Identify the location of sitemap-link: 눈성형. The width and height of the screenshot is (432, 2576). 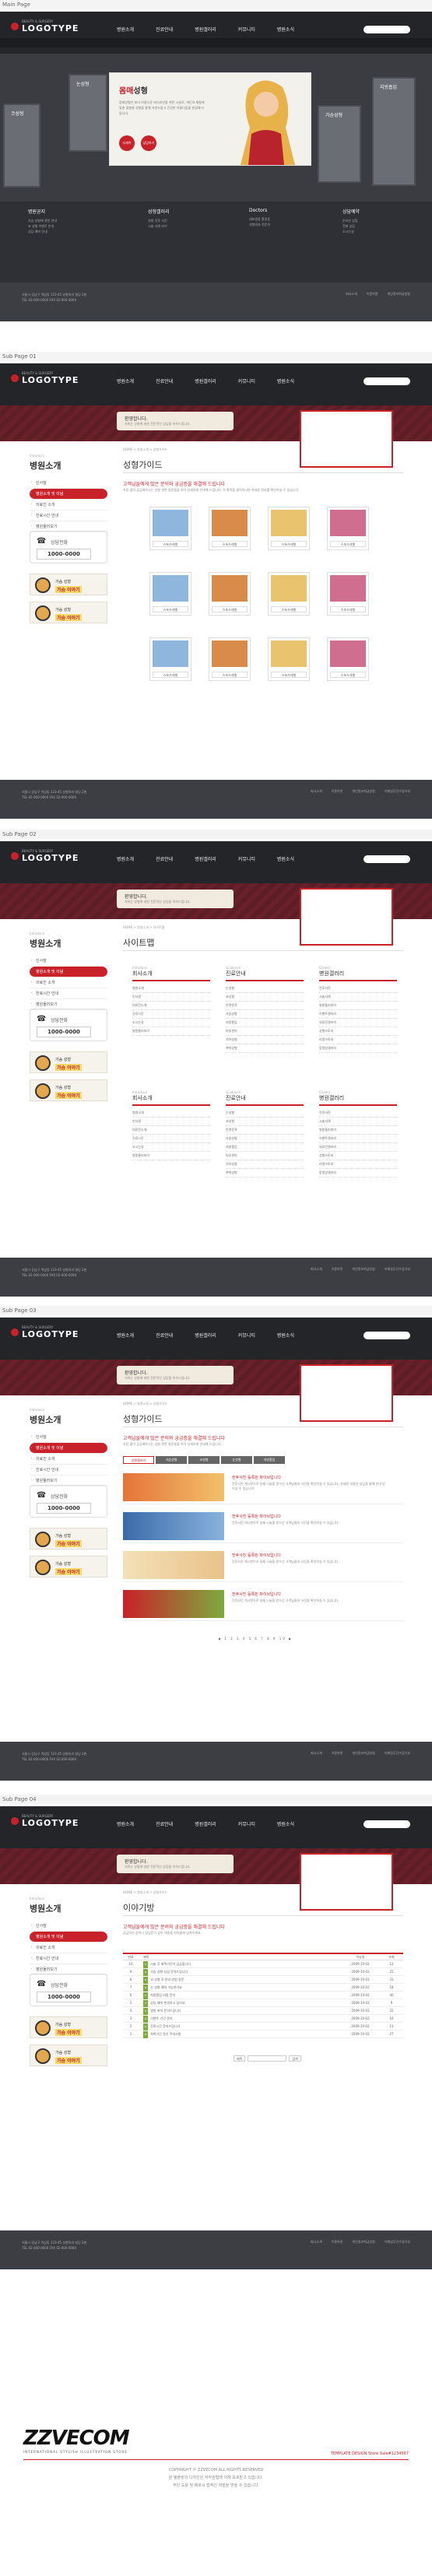
(265, 1114).